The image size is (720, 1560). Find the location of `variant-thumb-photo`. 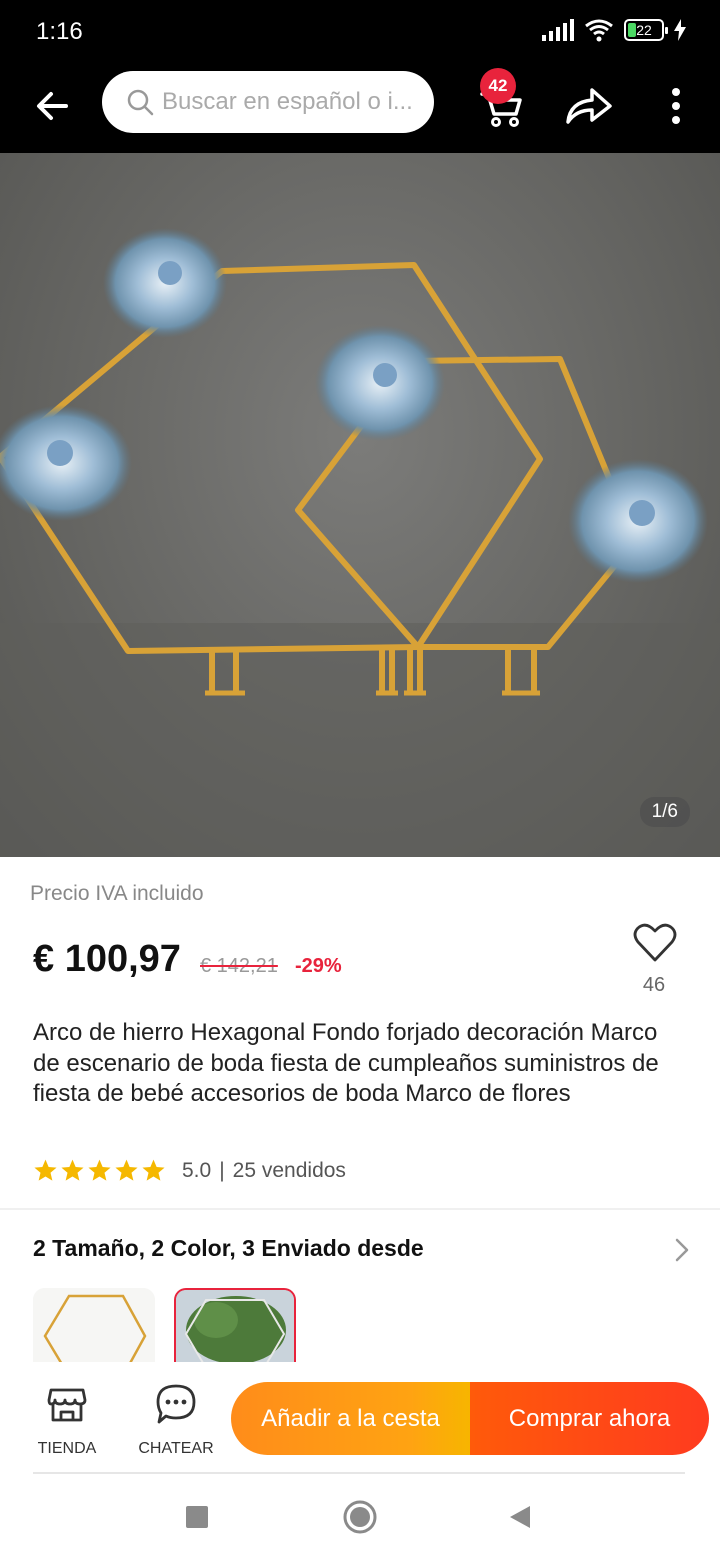

variant-thumb-photo is located at coordinates (235, 1328).